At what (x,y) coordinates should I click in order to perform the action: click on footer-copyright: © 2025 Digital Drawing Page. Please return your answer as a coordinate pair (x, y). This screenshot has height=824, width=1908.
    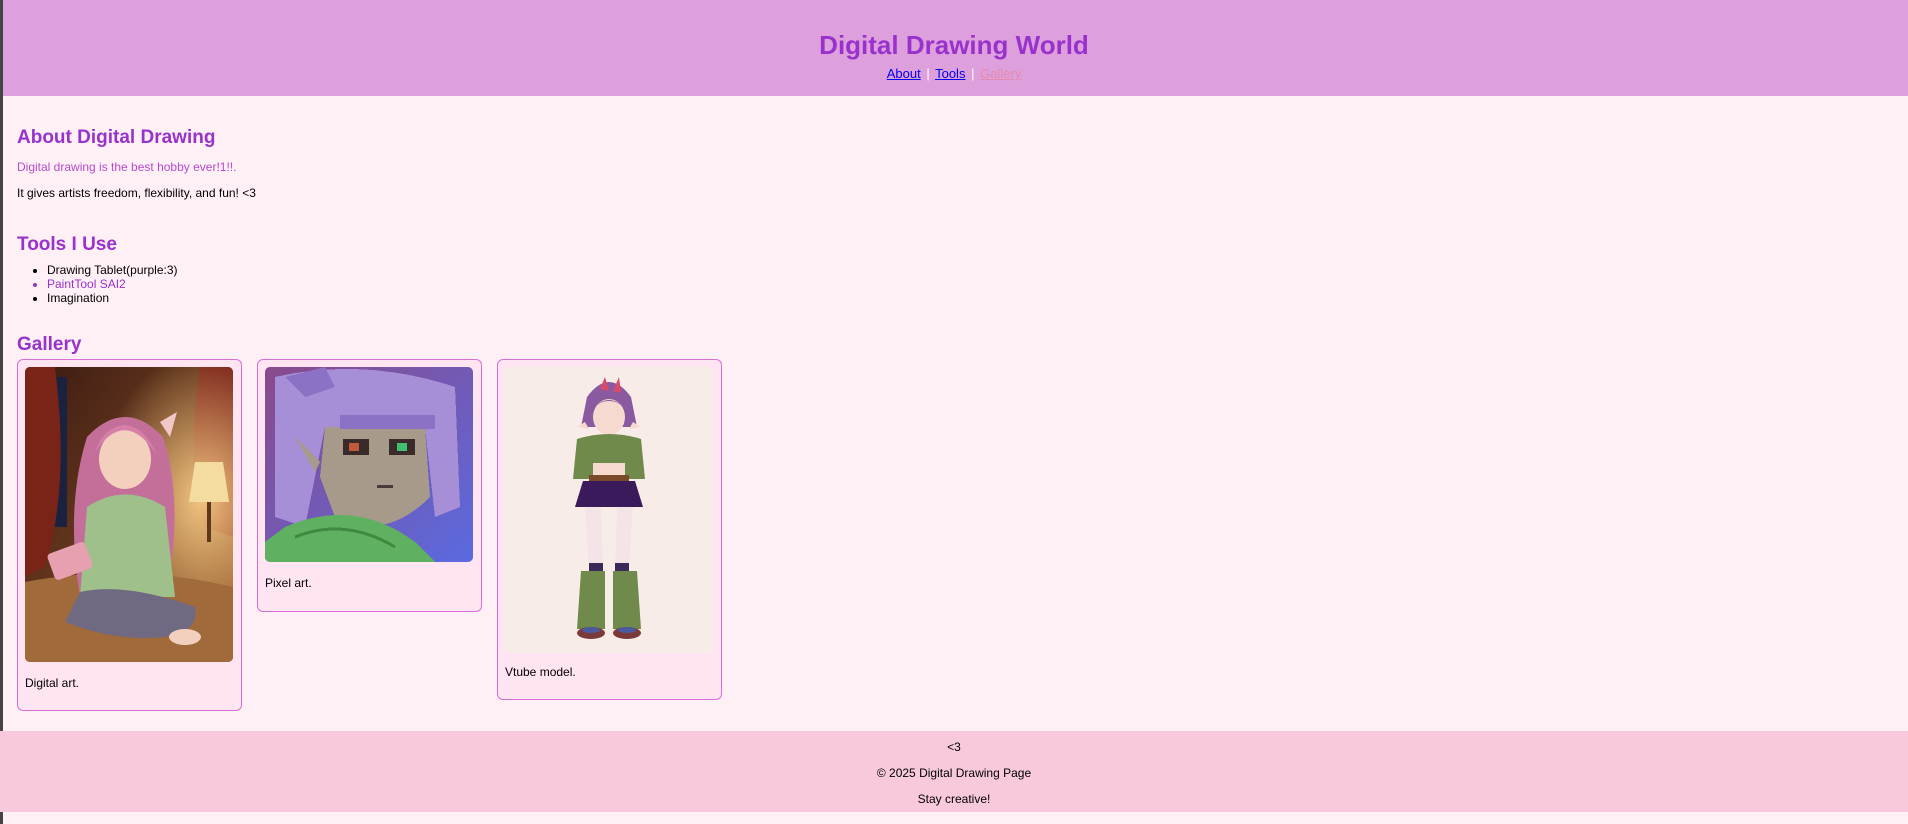
    Looking at the image, I should click on (954, 773).